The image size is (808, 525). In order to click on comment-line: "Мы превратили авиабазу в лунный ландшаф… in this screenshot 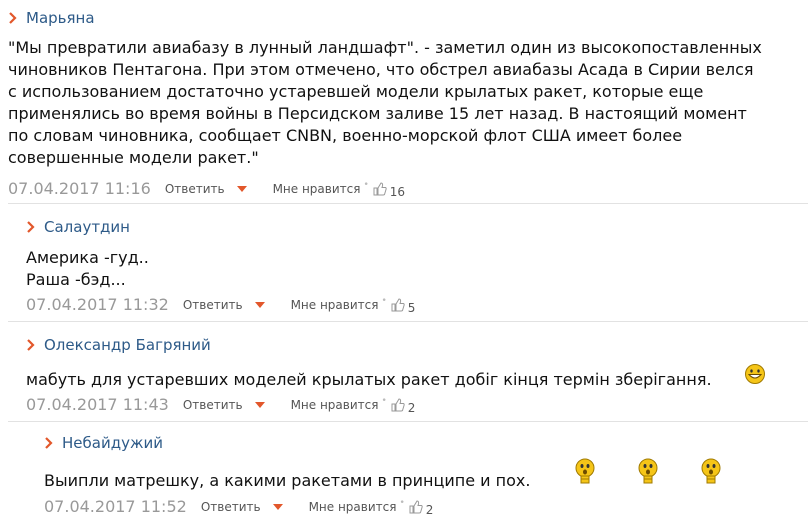, I will do `click(385, 47)`.